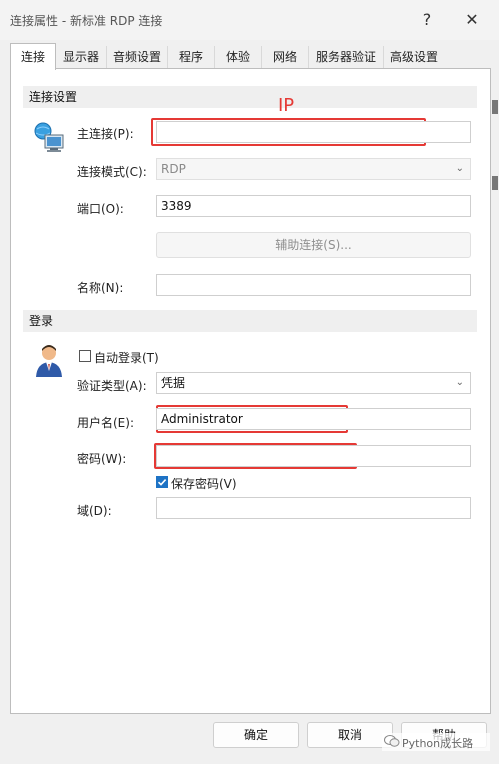 This screenshot has height=764, width=499. I want to click on tab-experience: 体验, so click(238, 57).